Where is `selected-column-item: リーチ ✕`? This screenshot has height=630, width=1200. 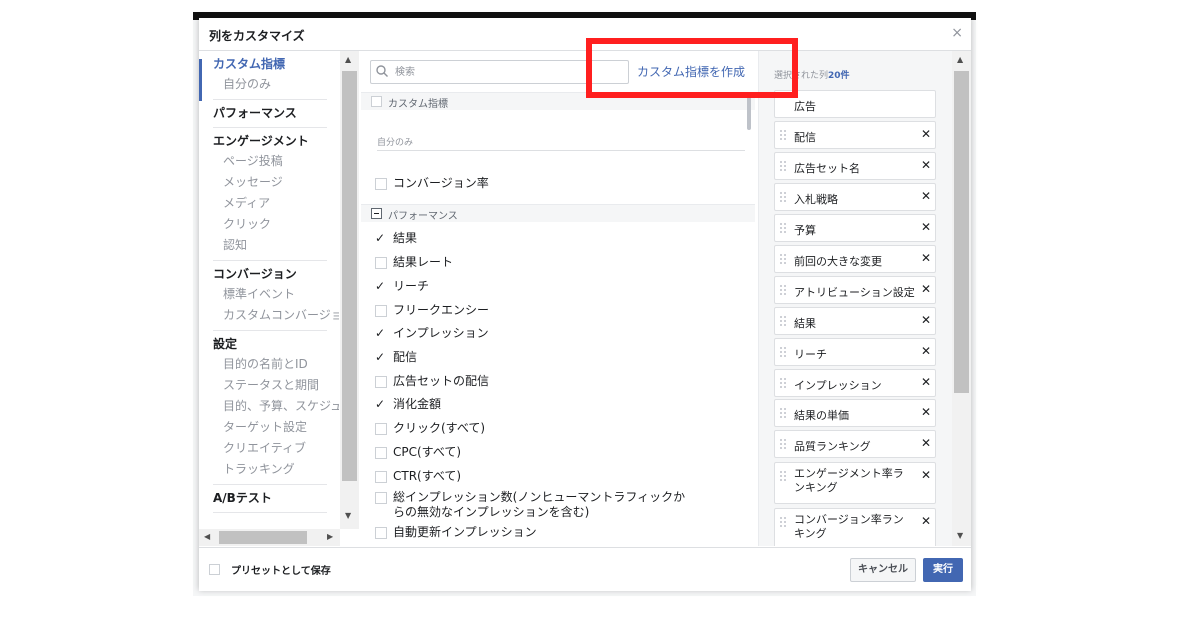 selected-column-item: リーチ ✕ is located at coordinates (855, 352).